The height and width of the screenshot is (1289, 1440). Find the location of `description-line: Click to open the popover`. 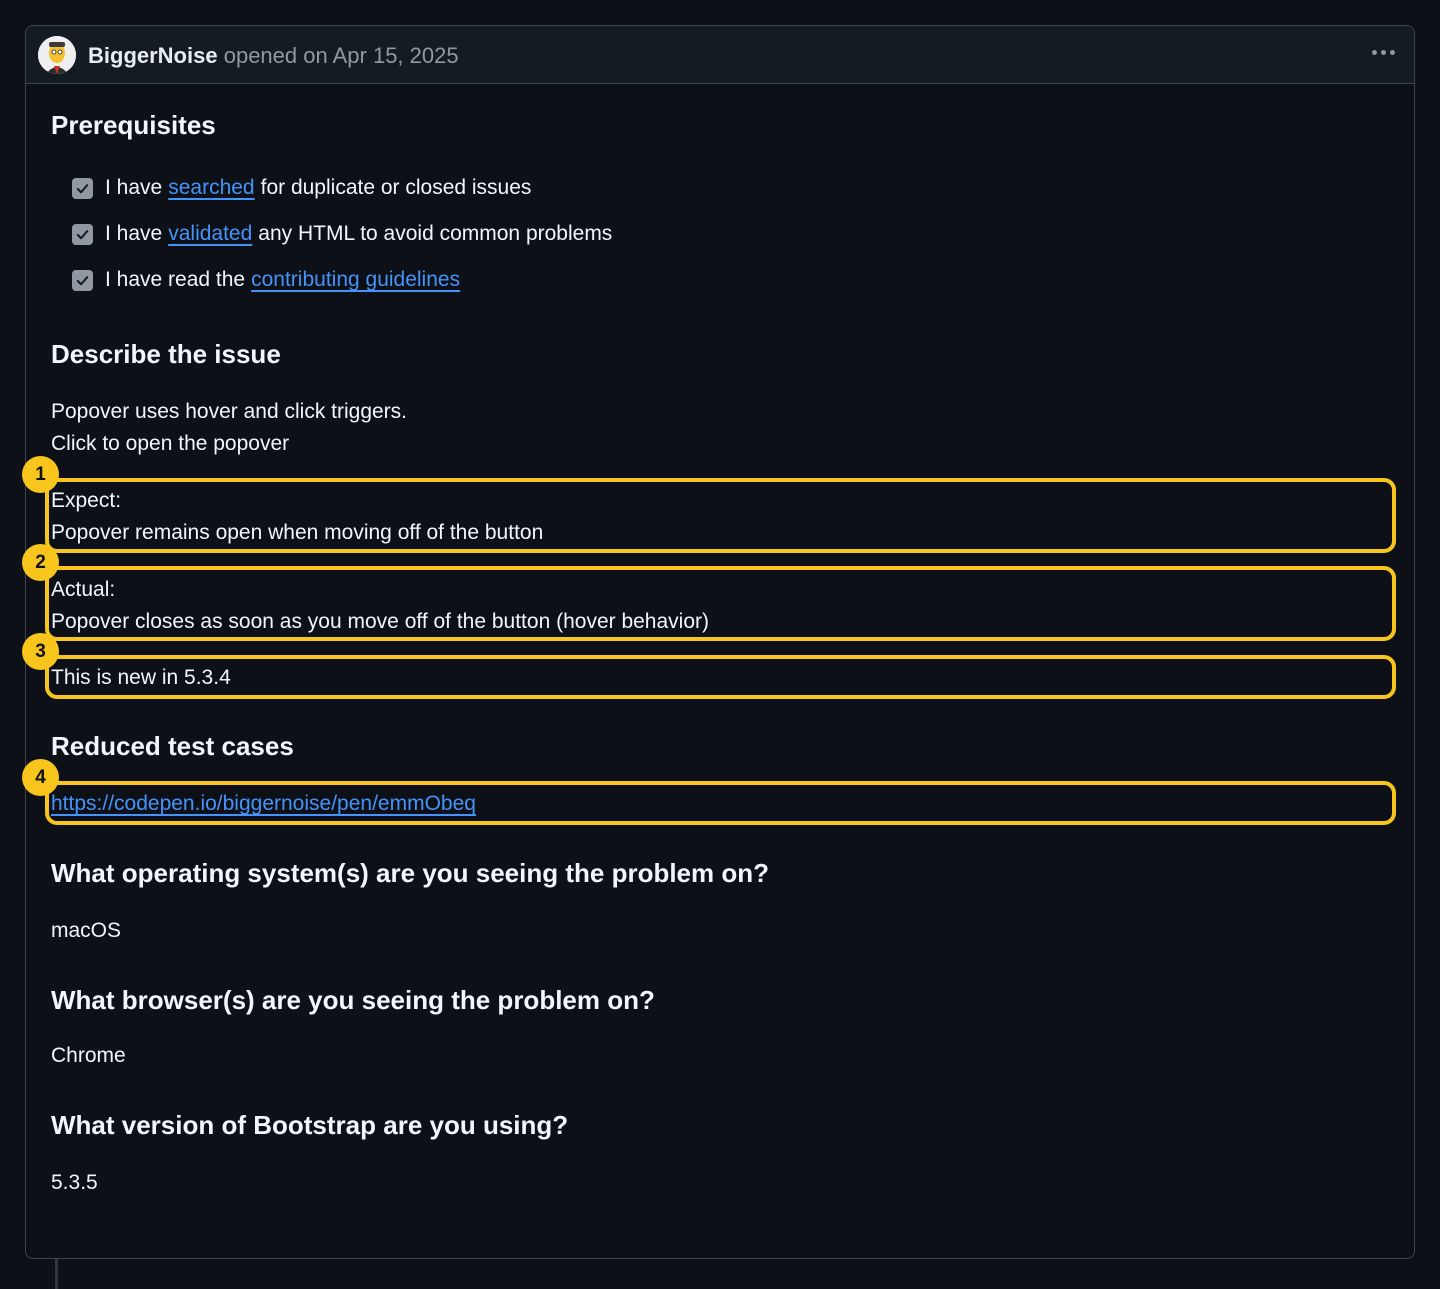

description-line: Click to open the popover is located at coordinates (170, 443).